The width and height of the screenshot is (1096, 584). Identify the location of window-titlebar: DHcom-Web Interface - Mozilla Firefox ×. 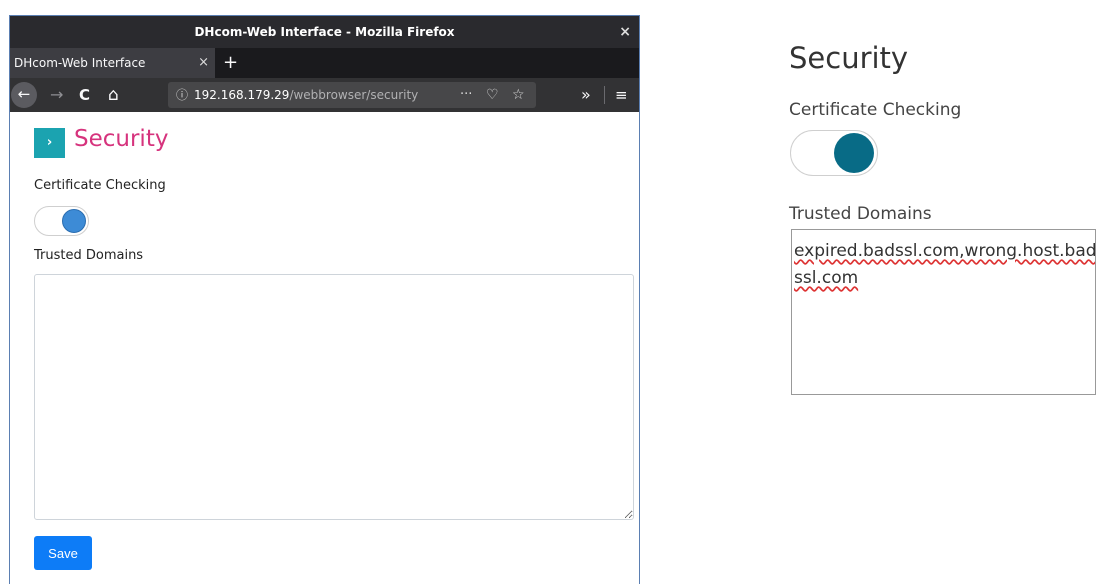
(324, 32).